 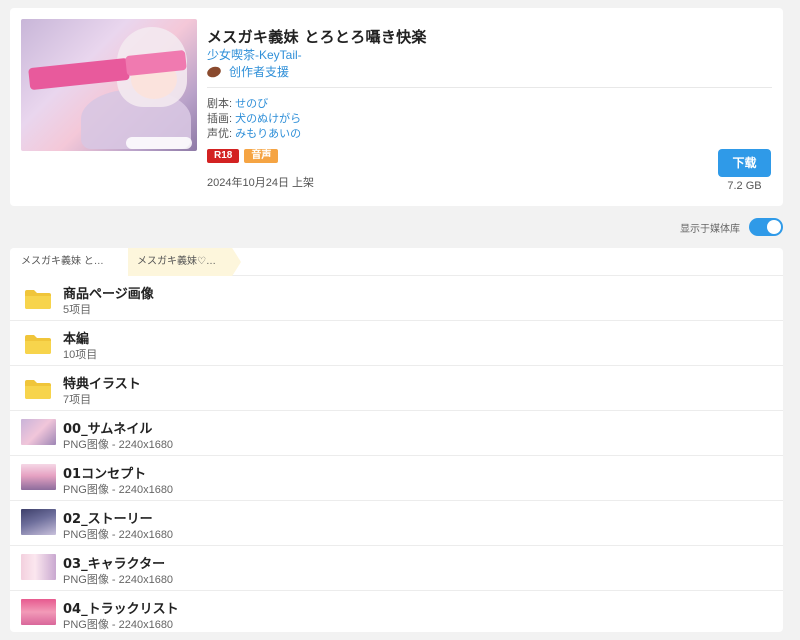 What do you see at coordinates (109, 85) in the screenshot?
I see `cover-image` at bounding box center [109, 85].